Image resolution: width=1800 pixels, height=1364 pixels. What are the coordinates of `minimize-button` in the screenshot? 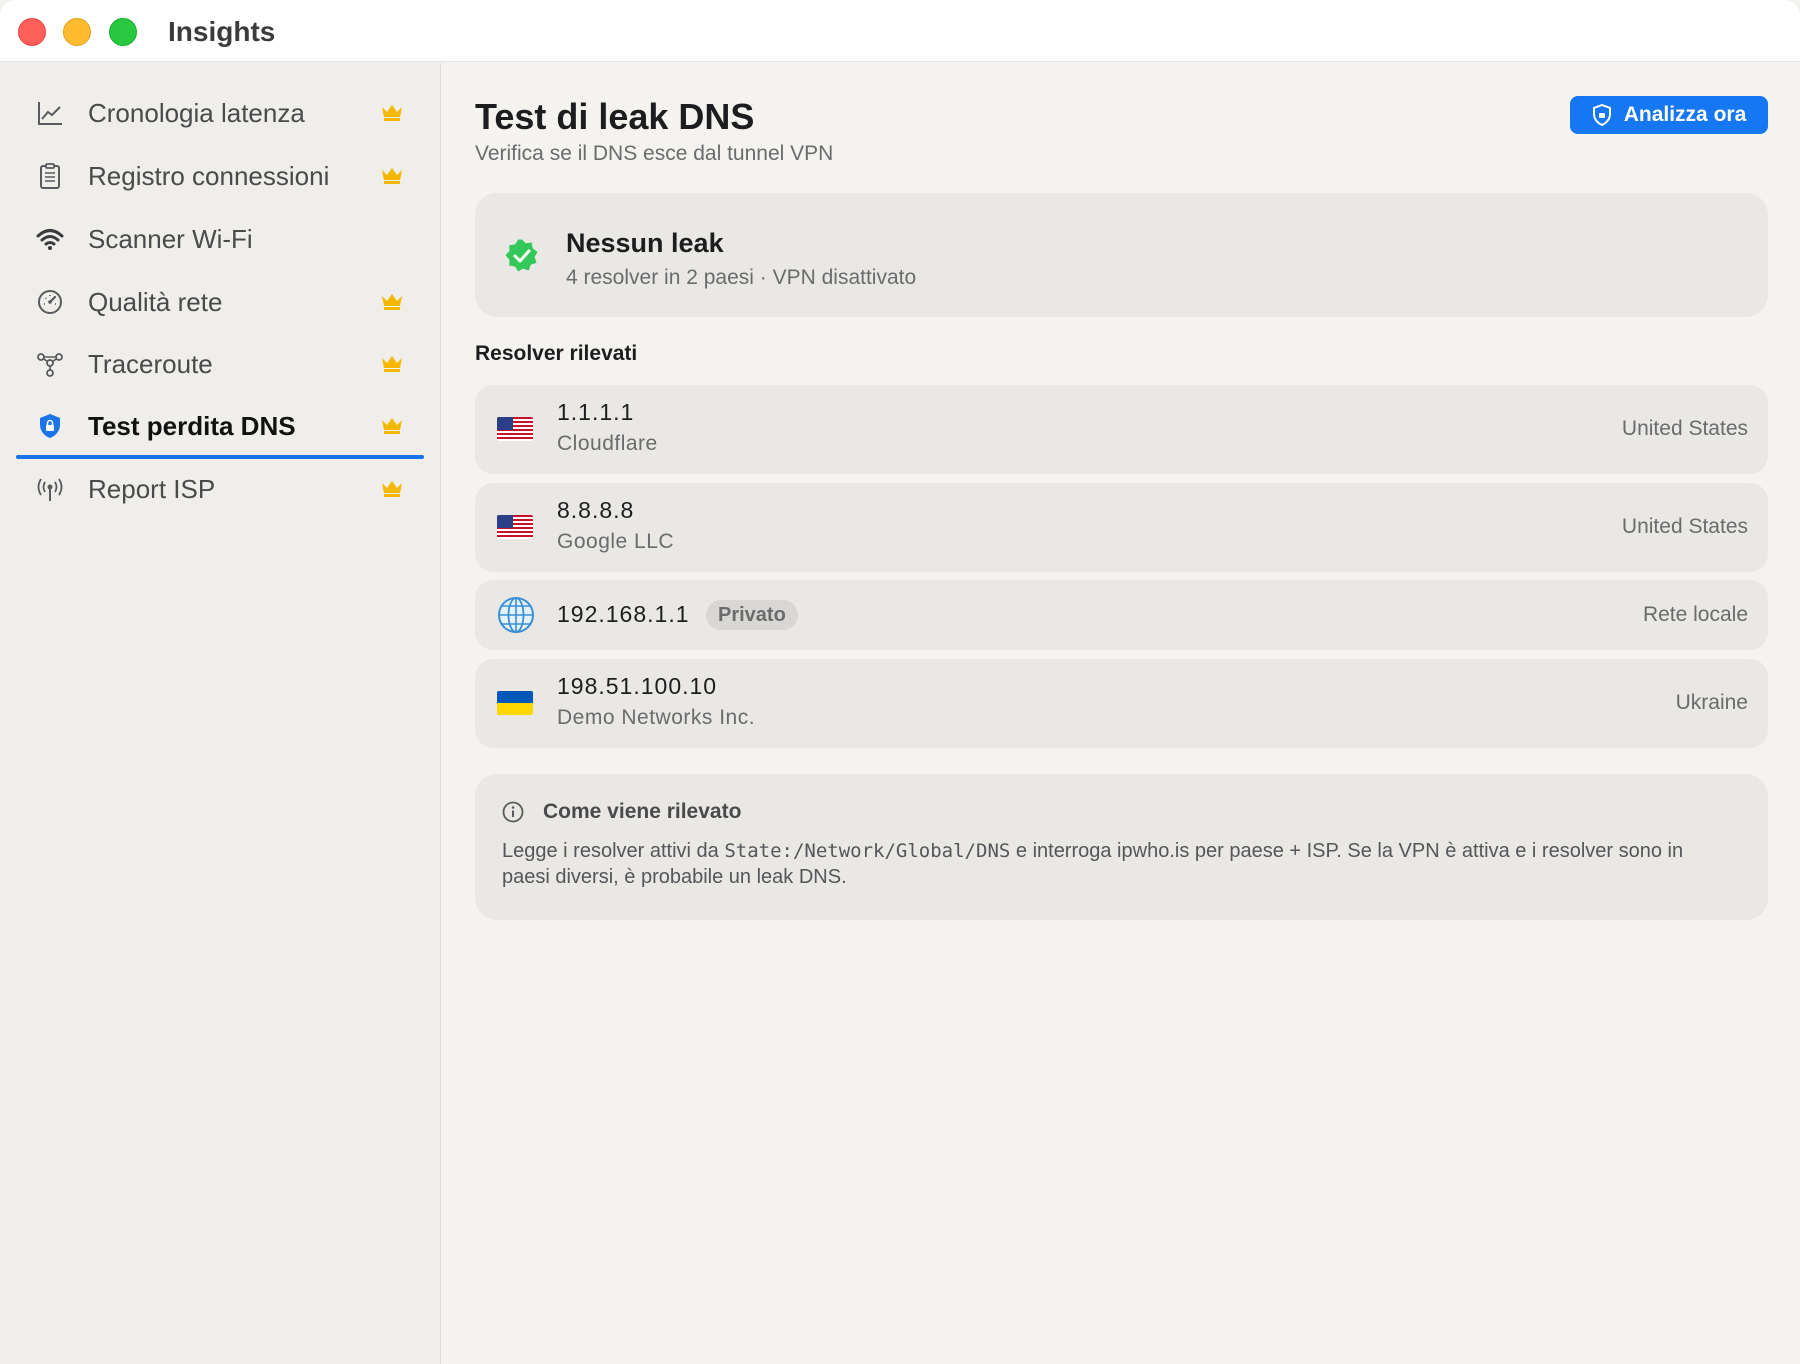 It's located at (77, 32).